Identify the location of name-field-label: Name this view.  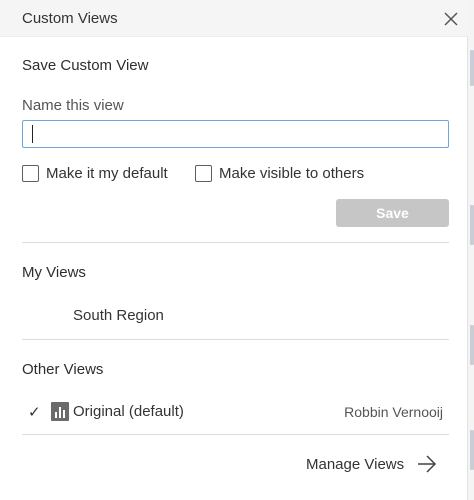
(73, 105).